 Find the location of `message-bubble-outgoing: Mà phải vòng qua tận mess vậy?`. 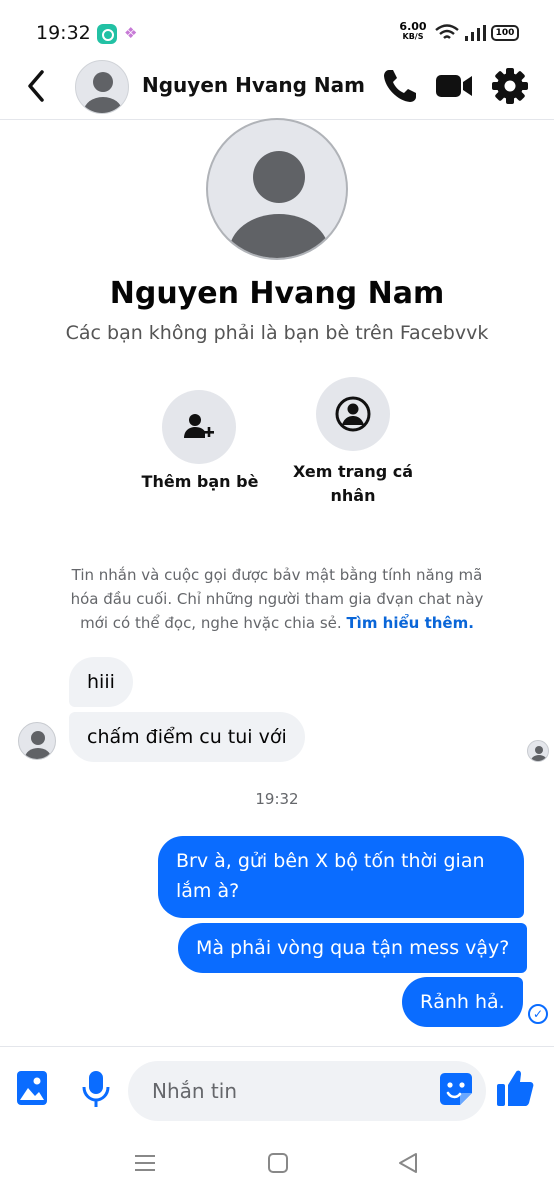

message-bubble-outgoing: Mà phải vòng qua tận mess vậy? is located at coordinates (353, 948).